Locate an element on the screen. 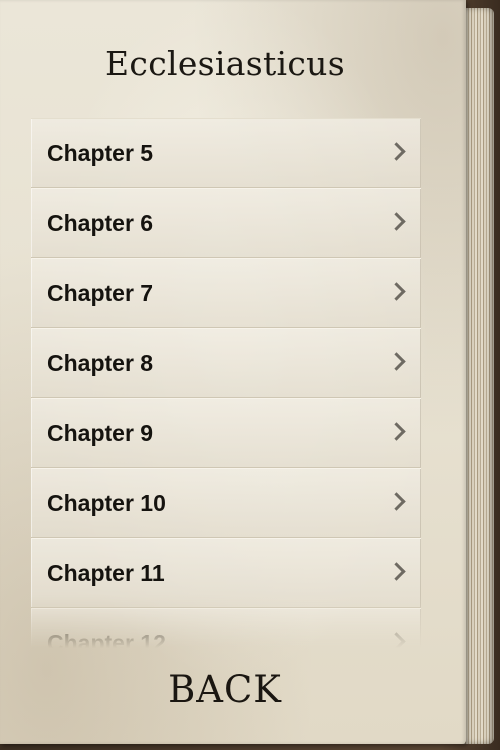 Image resolution: width=500 pixels, height=750 pixels. chapter-label: Chapter 11 is located at coordinates (106, 573).